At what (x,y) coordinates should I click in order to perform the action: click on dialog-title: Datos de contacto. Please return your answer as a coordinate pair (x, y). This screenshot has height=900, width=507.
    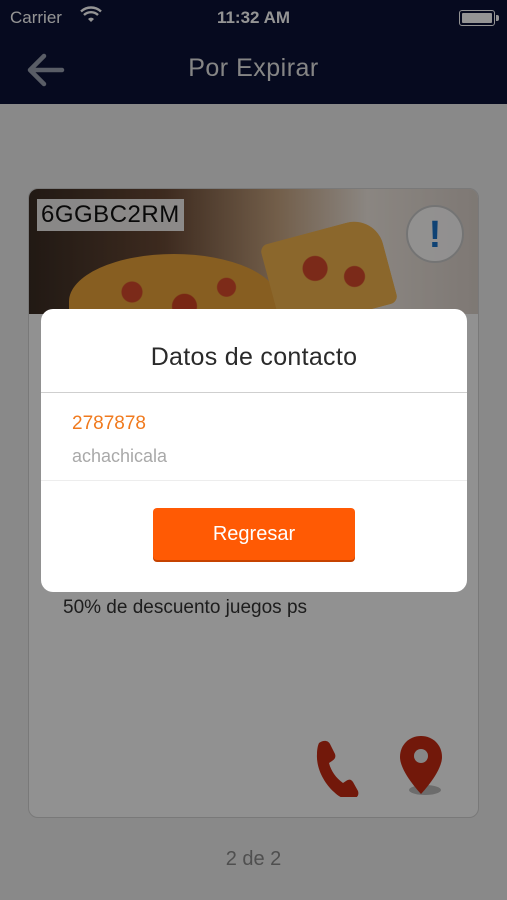
    Looking at the image, I should click on (254, 357).